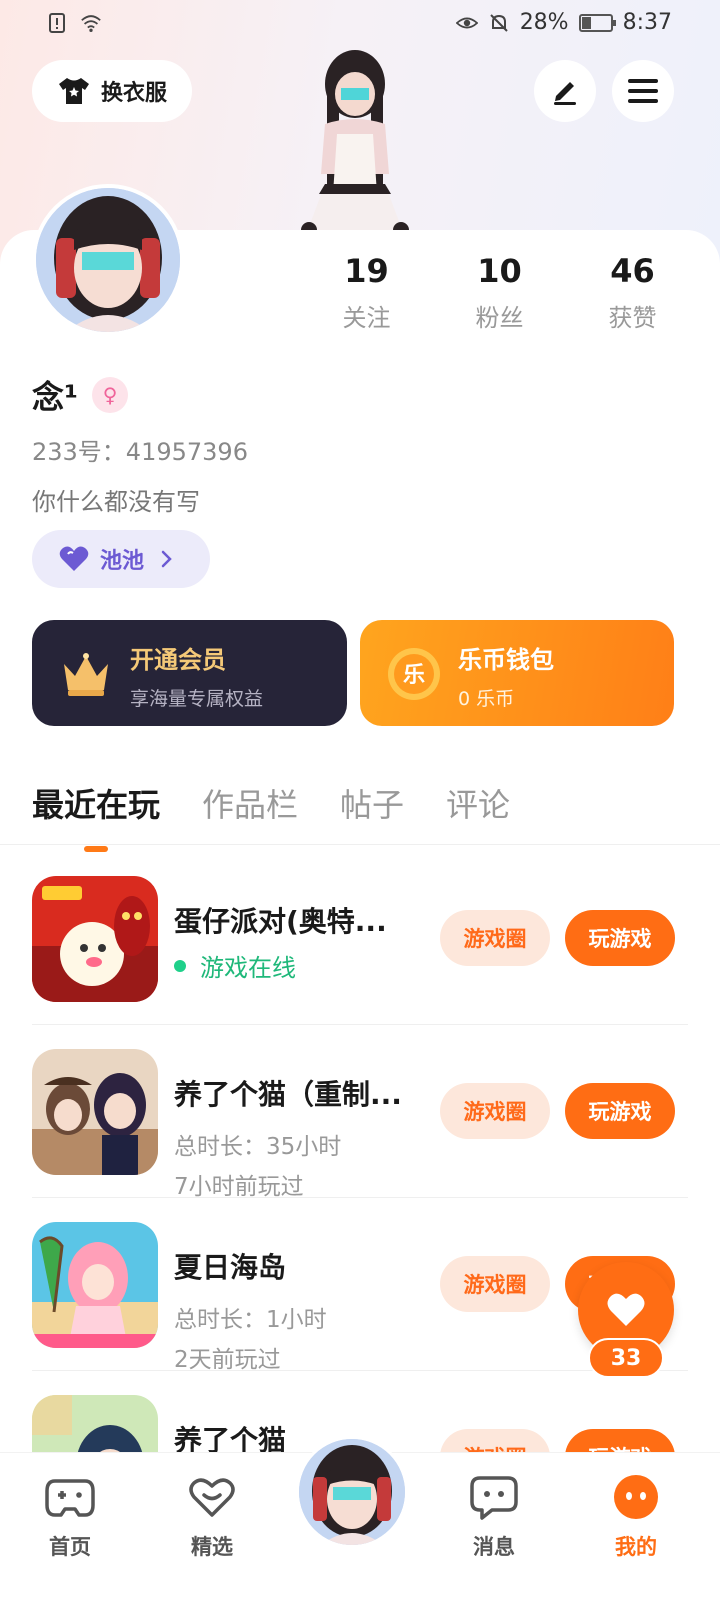  Describe the element at coordinates (57, 23) in the screenshot. I see `sim-alert-icon` at that location.